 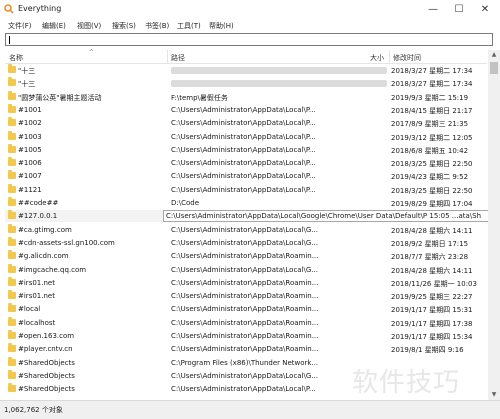 What do you see at coordinates (434, 283) in the screenshot?
I see `row-modified-date: 2018/11/26 星期一 10:03` at bounding box center [434, 283].